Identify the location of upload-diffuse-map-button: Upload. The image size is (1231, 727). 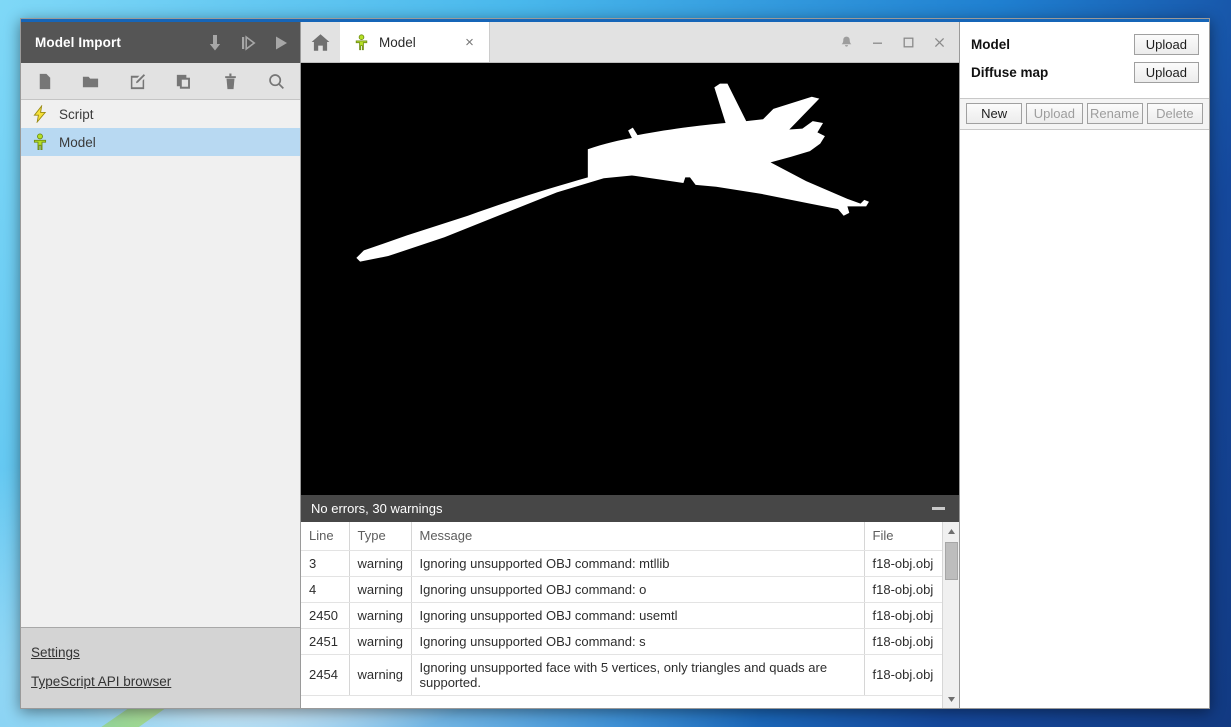
(1166, 72).